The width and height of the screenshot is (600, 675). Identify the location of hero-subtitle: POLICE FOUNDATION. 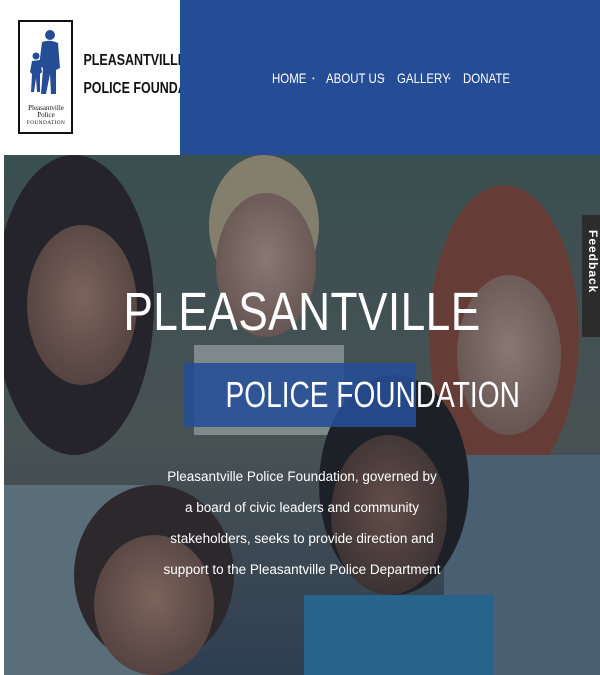
(372, 394).